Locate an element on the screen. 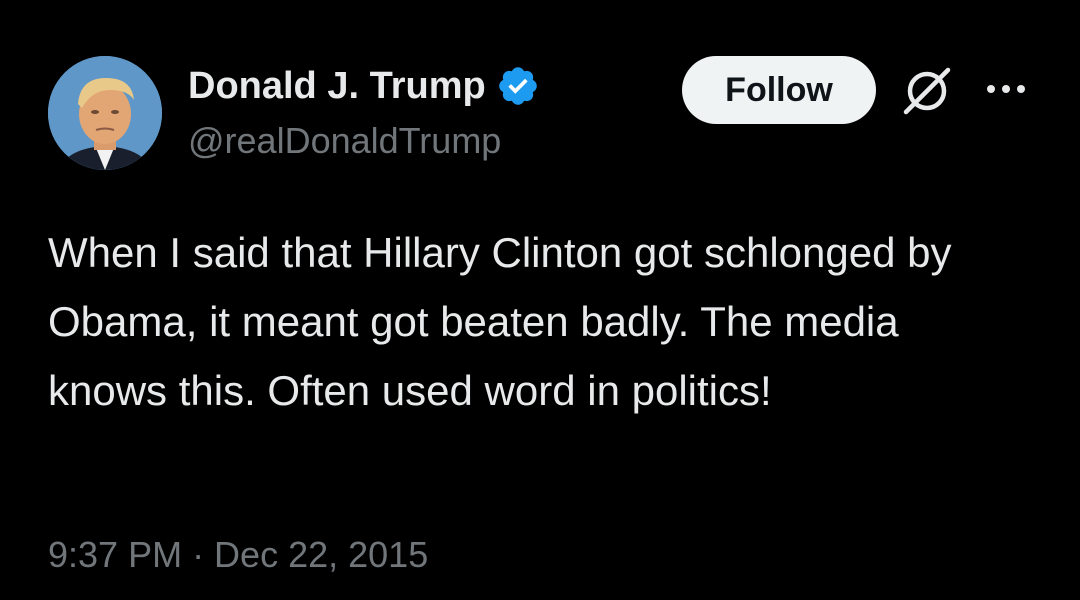 This screenshot has height=600, width=1080. author-display-name: Donald J. Trump is located at coordinates (337, 86).